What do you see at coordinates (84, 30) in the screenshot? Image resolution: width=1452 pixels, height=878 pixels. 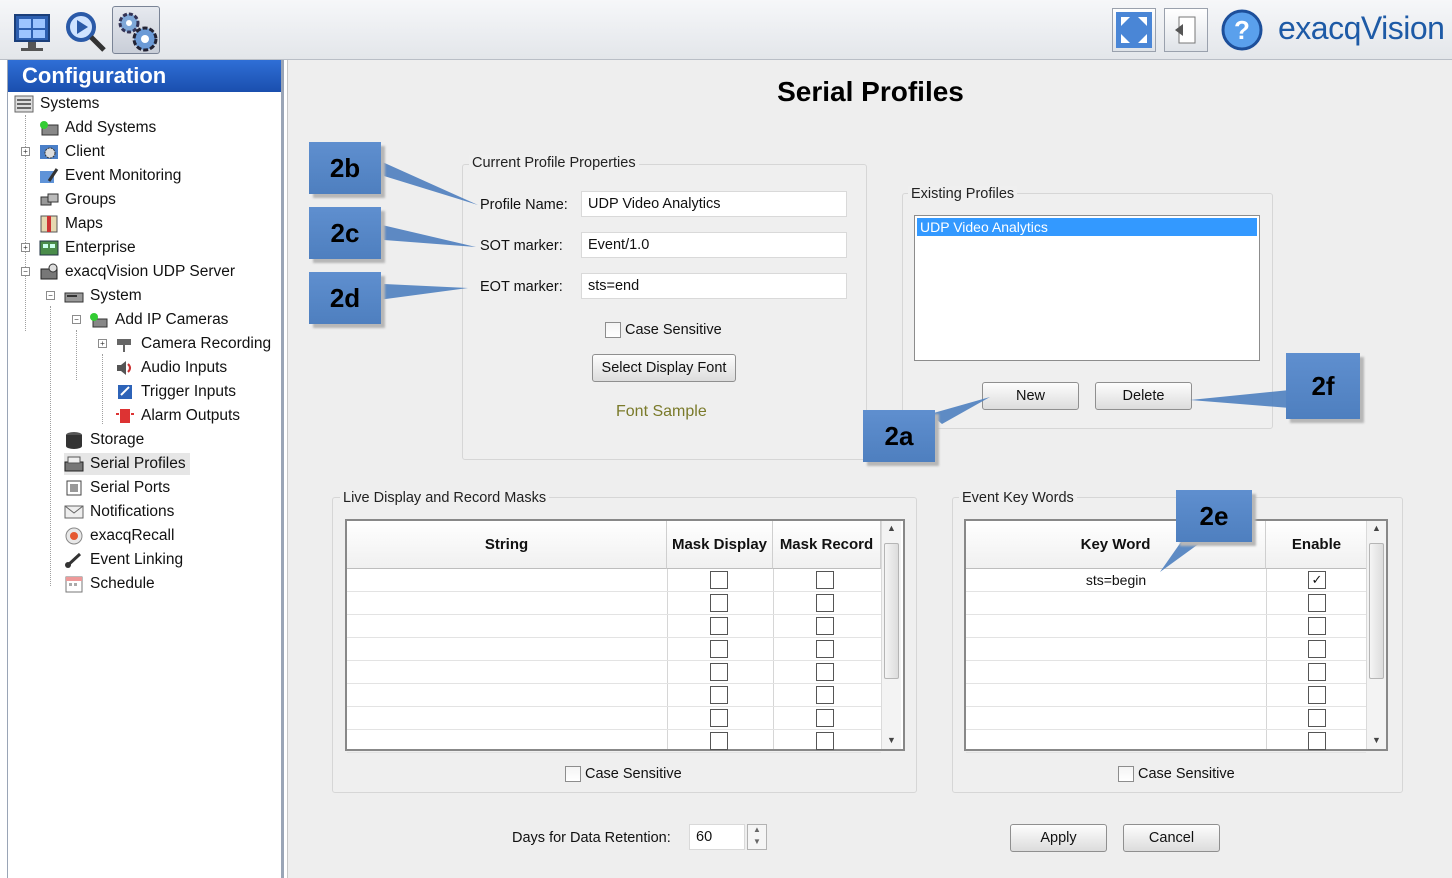 I see `search-button` at bounding box center [84, 30].